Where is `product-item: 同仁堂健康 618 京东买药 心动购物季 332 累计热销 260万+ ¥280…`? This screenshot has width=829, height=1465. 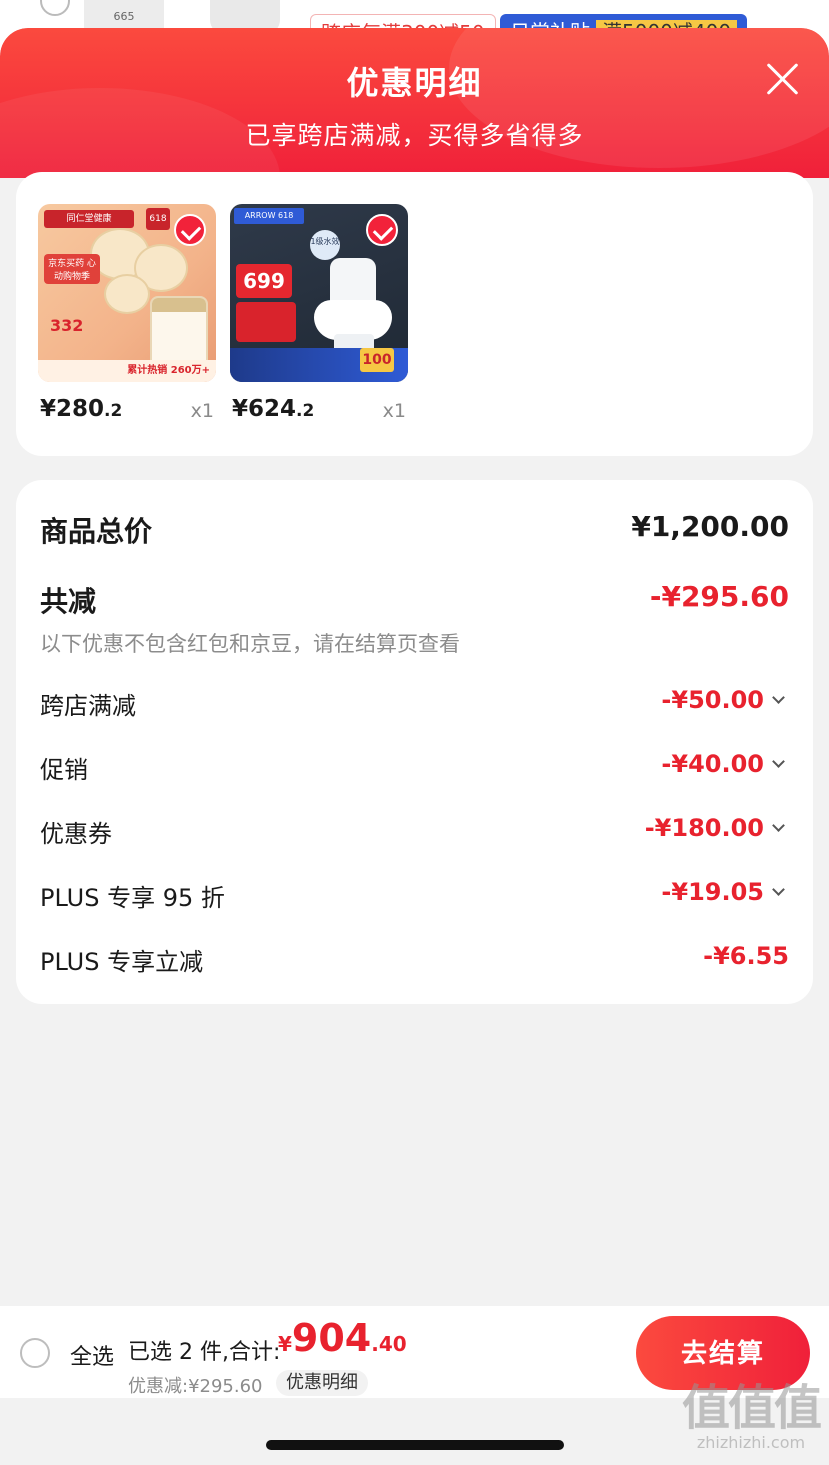 product-item: 同仁堂健康 618 京东买药 心动购物季 332 累计热销 260万+ ¥280… is located at coordinates (127, 320).